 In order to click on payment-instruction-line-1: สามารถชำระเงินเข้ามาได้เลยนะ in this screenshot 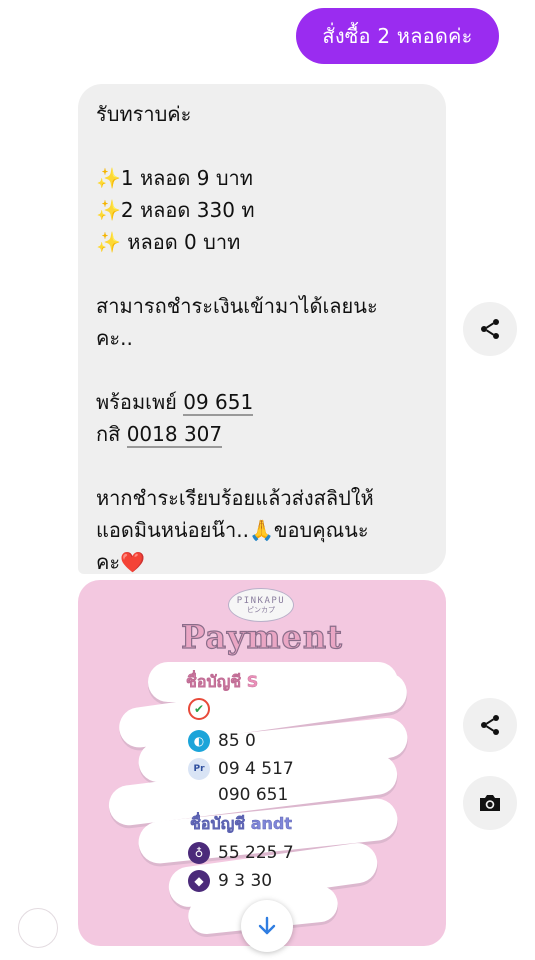, I will do `click(237, 306)`.